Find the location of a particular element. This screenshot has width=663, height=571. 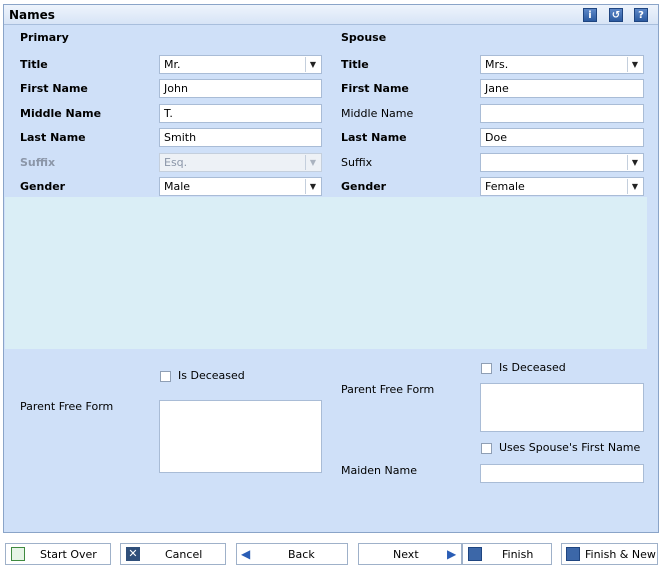

finish-and-new-button: Finish & New is located at coordinates (609, 554).